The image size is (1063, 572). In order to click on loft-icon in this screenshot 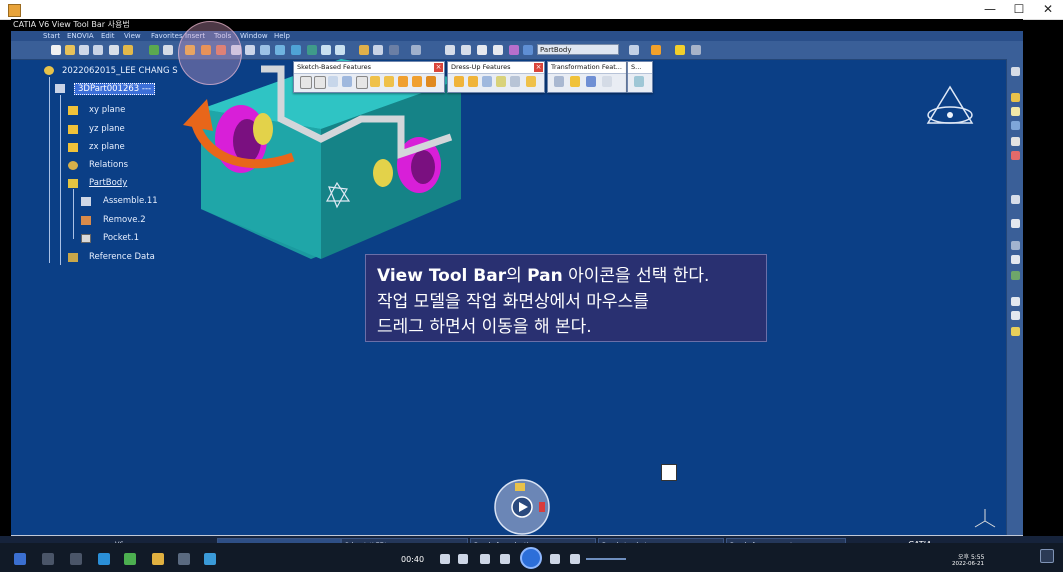, I will do `click(417, 81)`.